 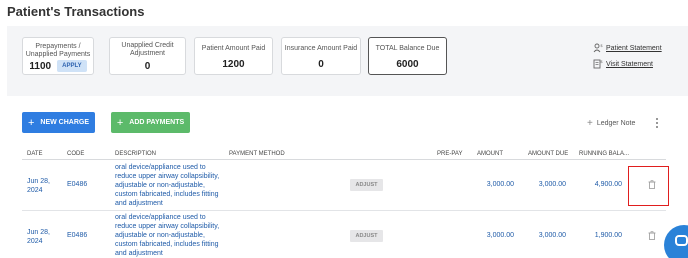 I want to click on insurance-paid-label: Insurance Amount Paid, so click(x=321, y=48).